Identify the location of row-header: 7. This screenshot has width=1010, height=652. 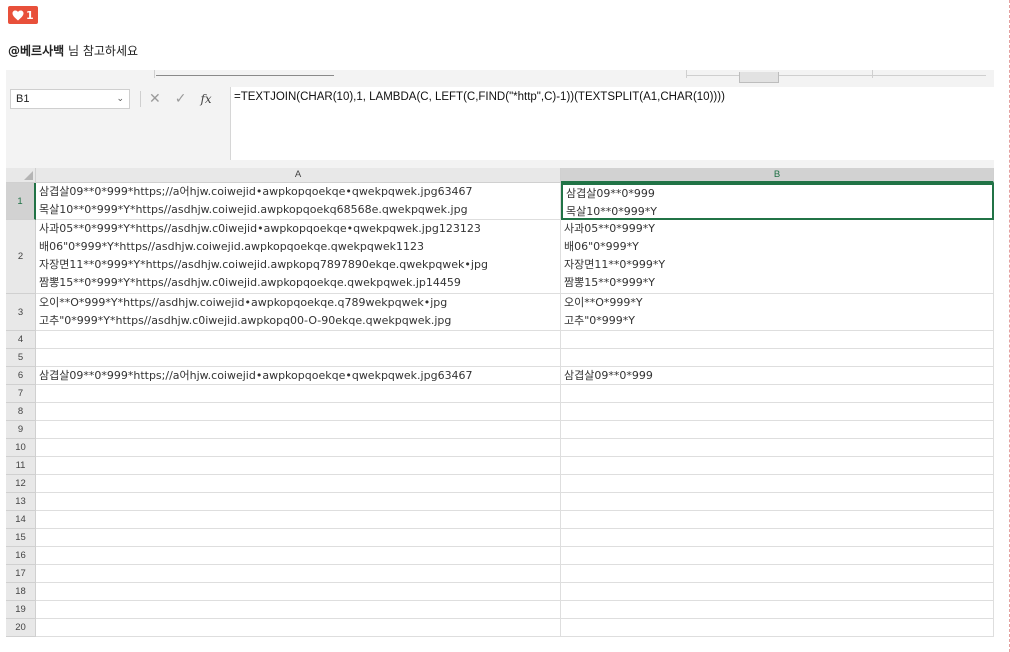
(21, 394).